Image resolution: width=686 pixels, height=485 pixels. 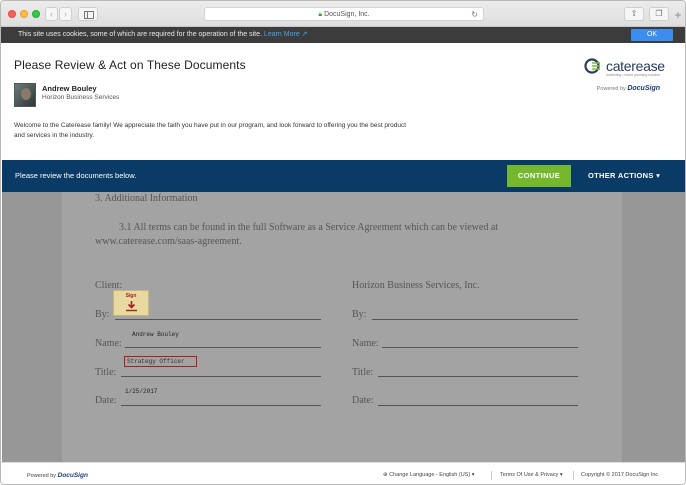 What do you see at coordinates (88, 14) in the screenshot?
I see `sidebar-toggle-button` at bounding box center [88, 14].